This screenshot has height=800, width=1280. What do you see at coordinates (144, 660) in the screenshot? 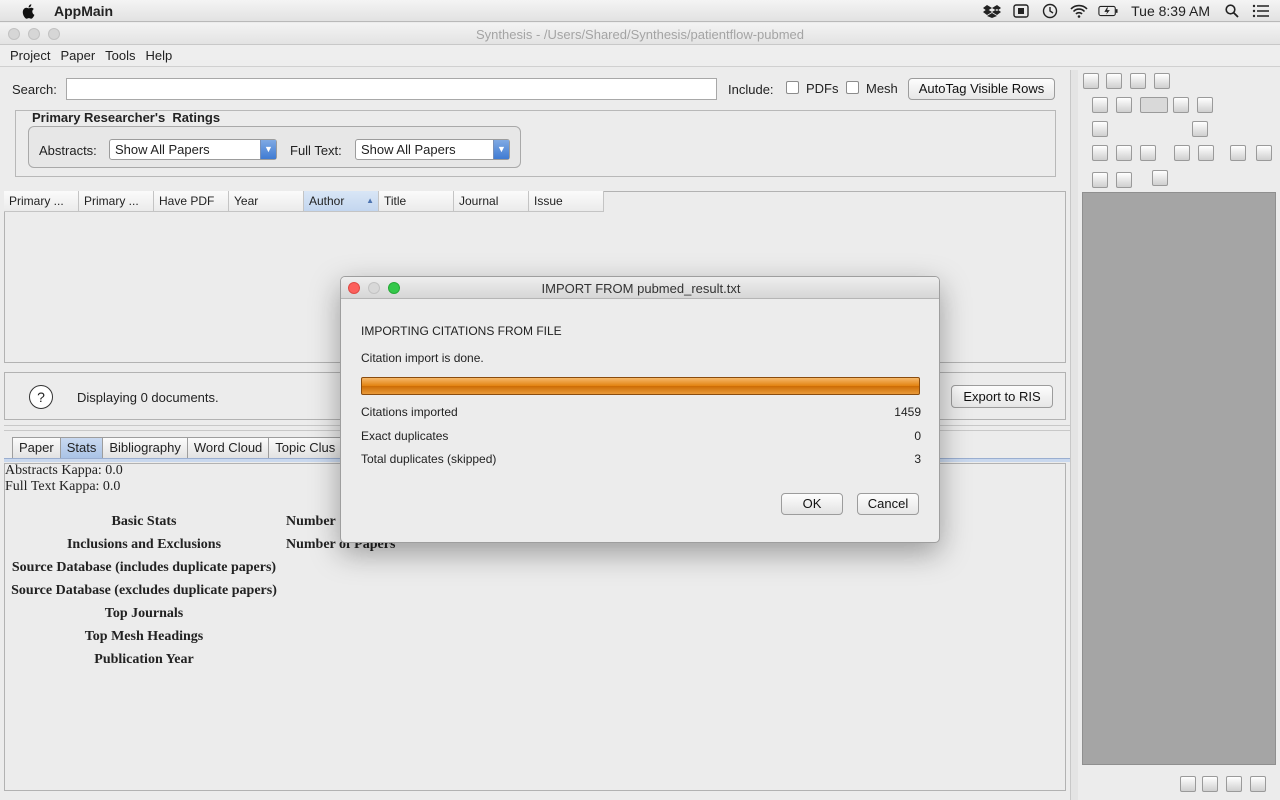
I see `stat-link-publication-year: Publication Year` at bounding box center [144, 660].